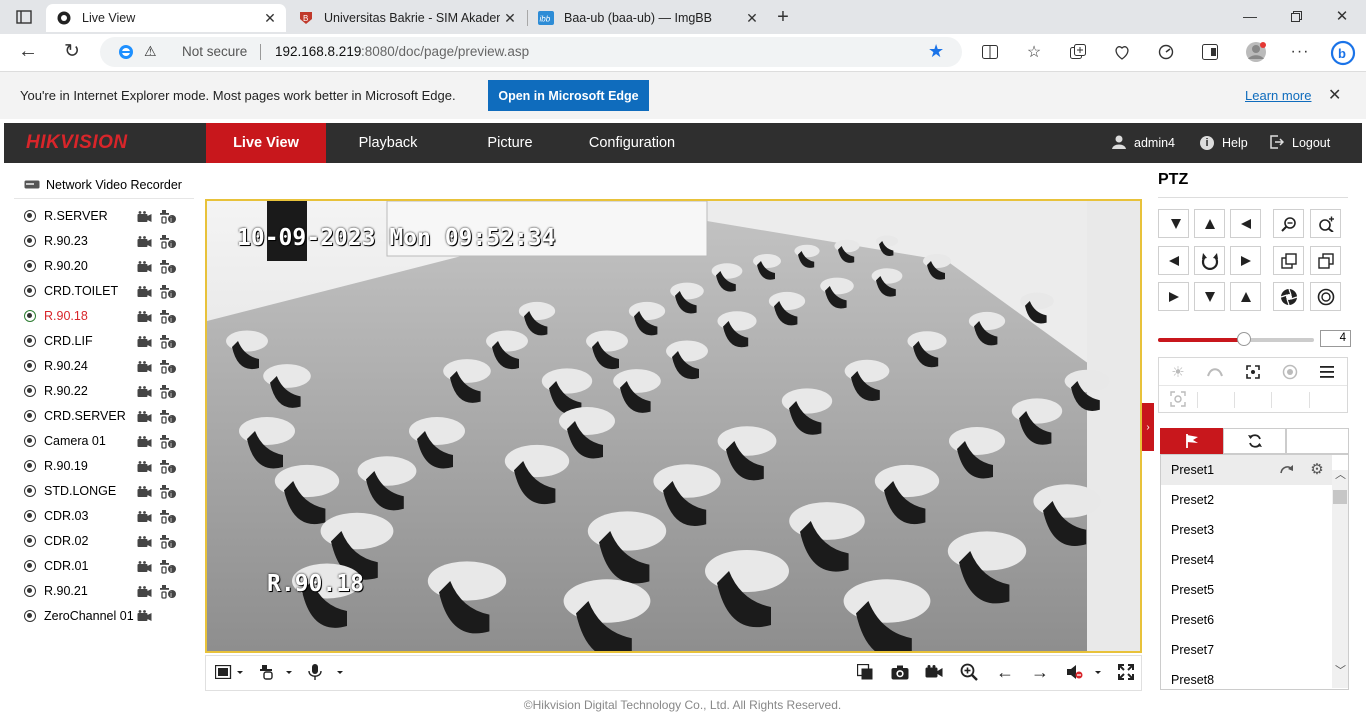 The width and height of the screenshot is (1366, 728). Describe the element at coordinates (632, 143) in the screenshot. I see `nav-configuration: Configuration` at that location.